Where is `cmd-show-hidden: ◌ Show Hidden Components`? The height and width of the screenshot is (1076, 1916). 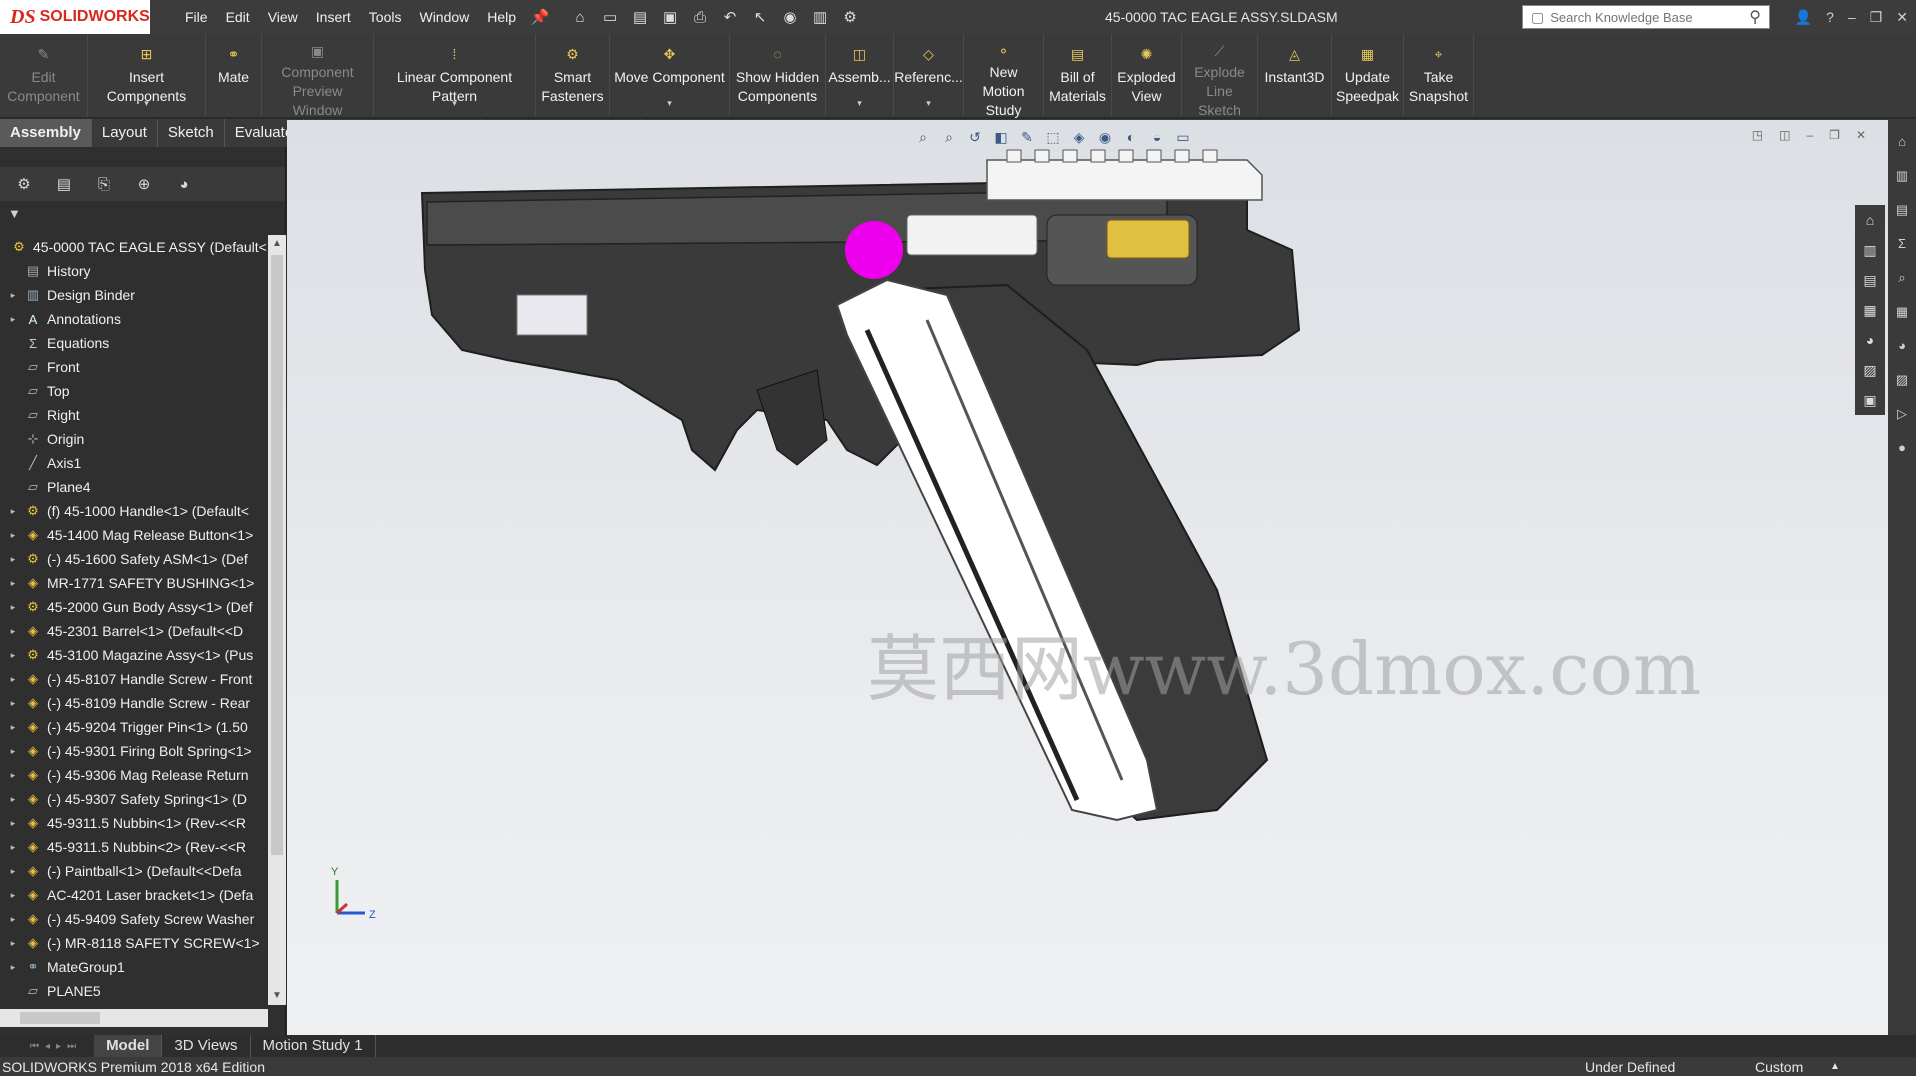
cmd-show-hidden: ◌ Show Hidden Components is located at coordinates (778, 75).